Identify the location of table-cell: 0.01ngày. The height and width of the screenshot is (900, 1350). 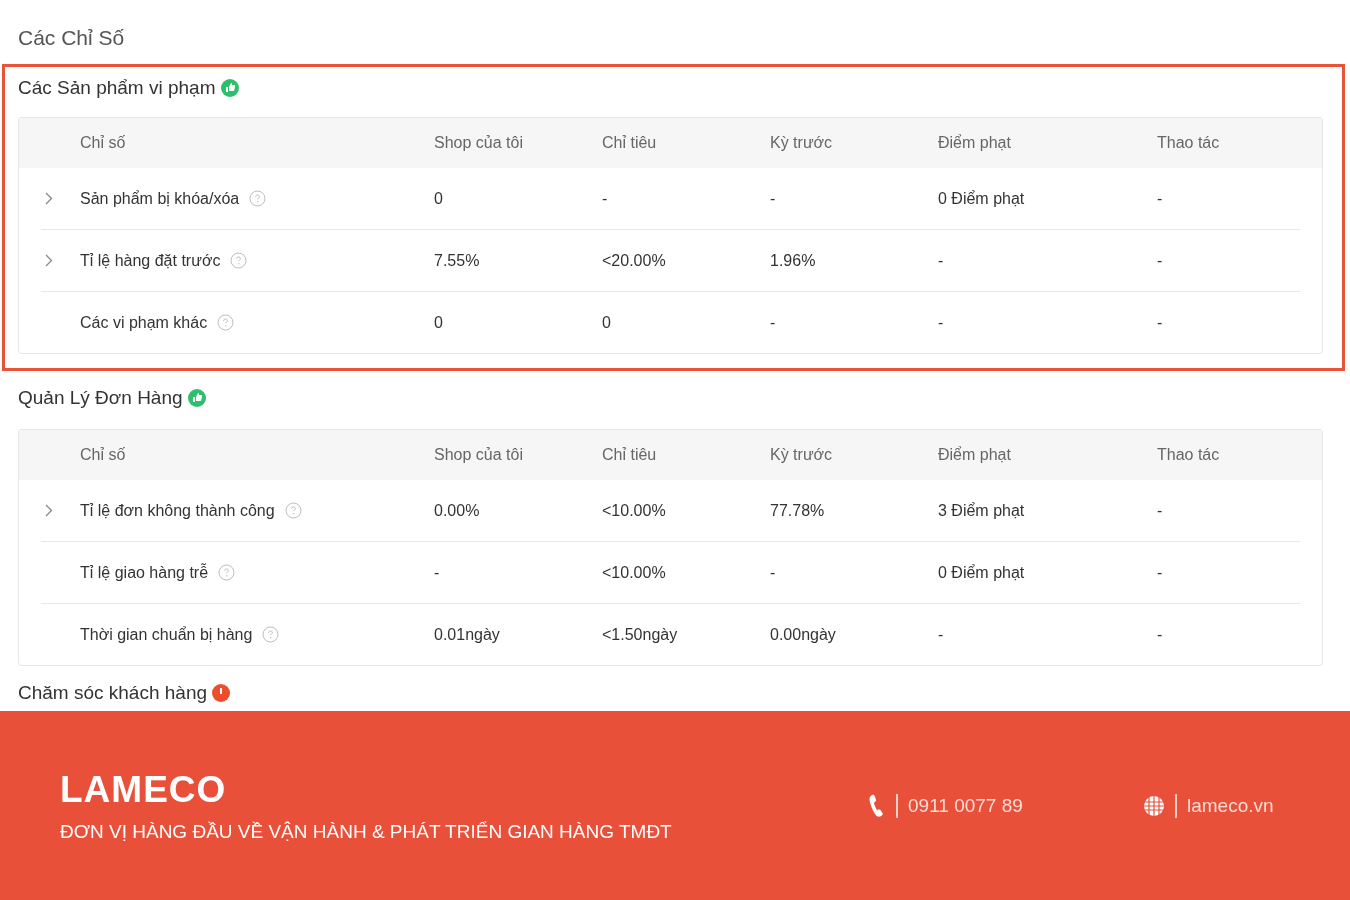
(467, 634).